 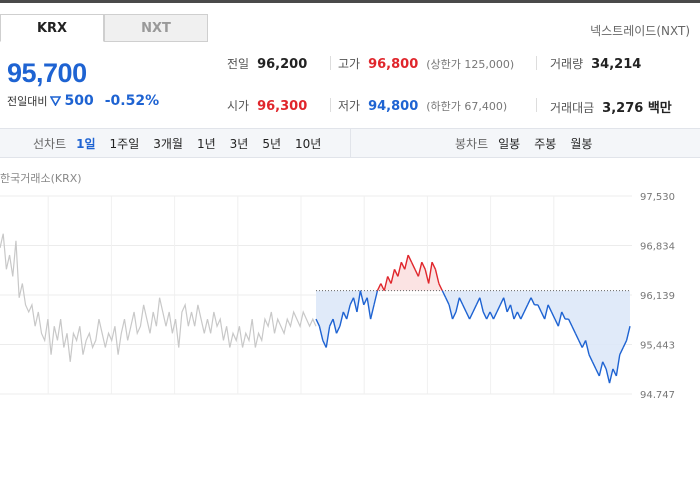 I want to click on tab-nxt: NXT, so click(x=156, y=28).